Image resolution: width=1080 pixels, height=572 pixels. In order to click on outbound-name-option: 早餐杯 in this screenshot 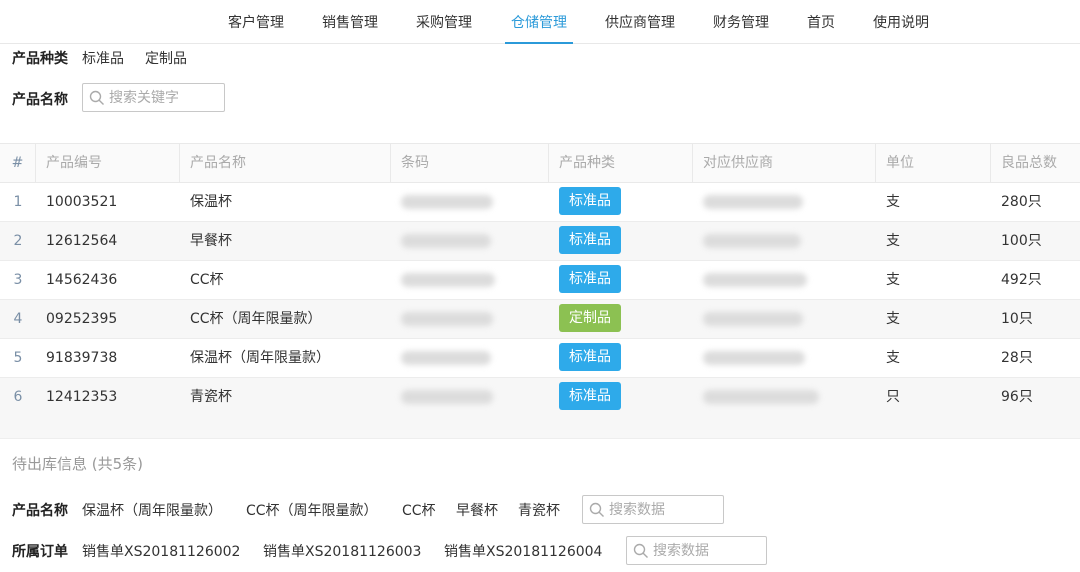, I will do `click(477, 510)`.